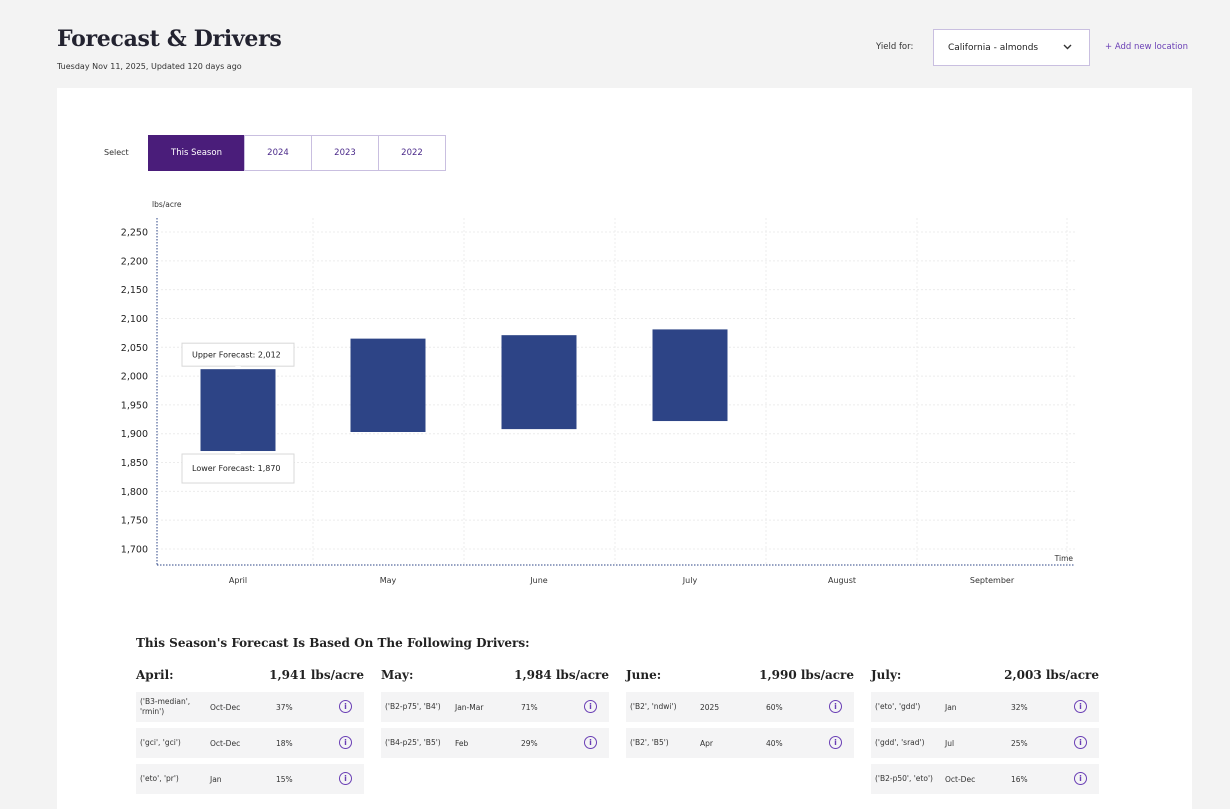  What do you see at coordinates (134, 377) in the screenshot?
I see `y-tick-label: 2,000` at bounding box center [134, 377].